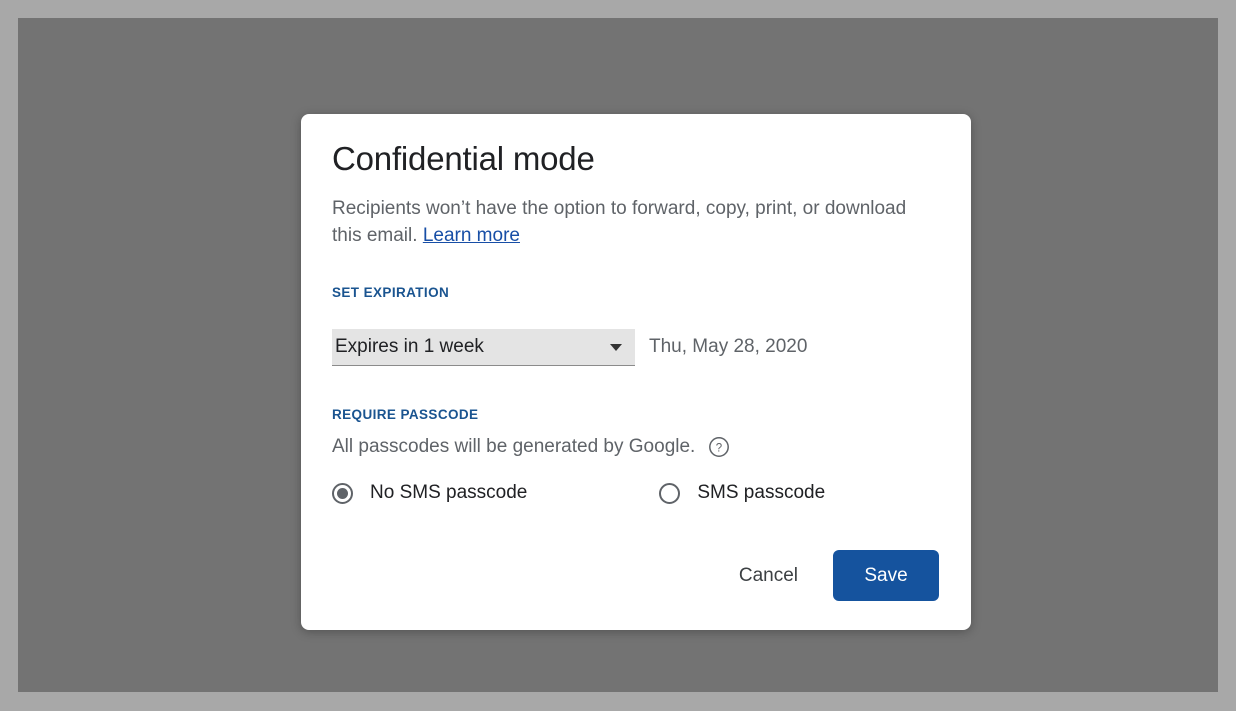  What do you see at coordinates (471, 235) in the screenshot?
I see `learn-more-link: Learn more` at bounding box center [471, 235].